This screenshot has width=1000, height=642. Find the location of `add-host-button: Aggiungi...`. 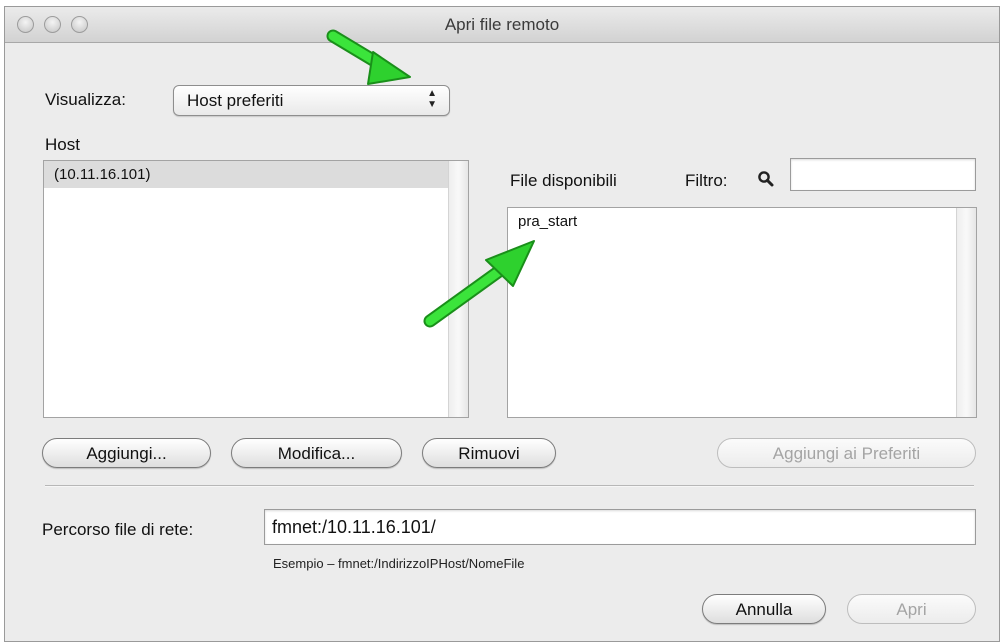

add-host-button: Aggiungi... is located at coordinates (126, 453).